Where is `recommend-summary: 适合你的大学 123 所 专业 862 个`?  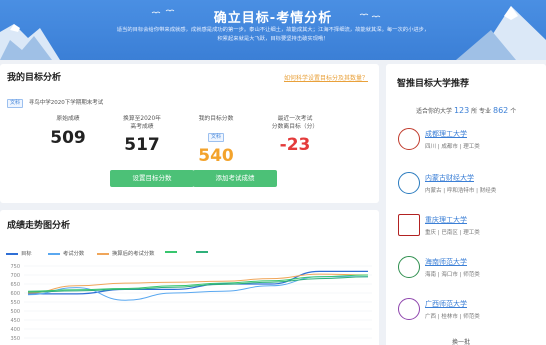
recommend-summary: 适合你的大学 123 所 专业 862 个 is located at coordinates (466, 110).